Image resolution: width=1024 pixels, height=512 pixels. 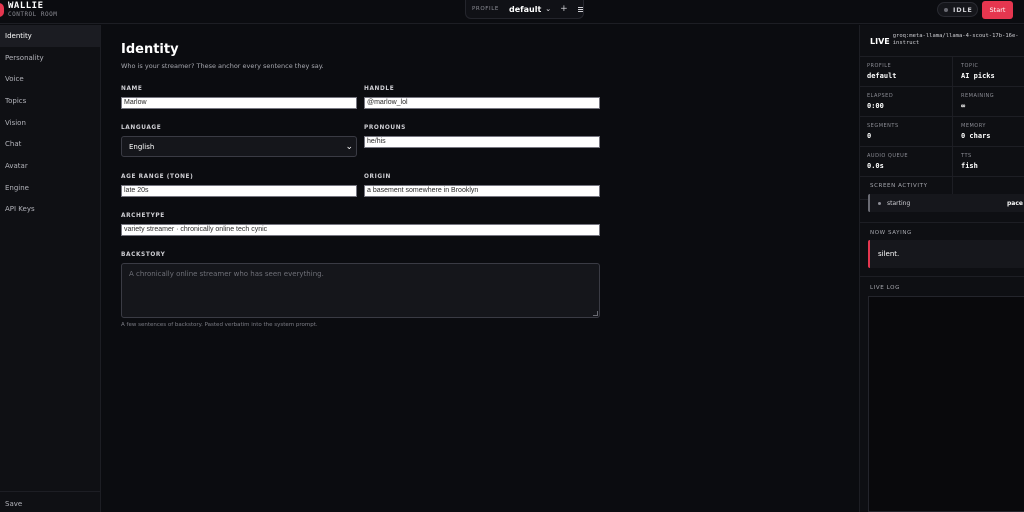 I want to click on sidebar-item-voice: Voice, so click(x=50, y=79).